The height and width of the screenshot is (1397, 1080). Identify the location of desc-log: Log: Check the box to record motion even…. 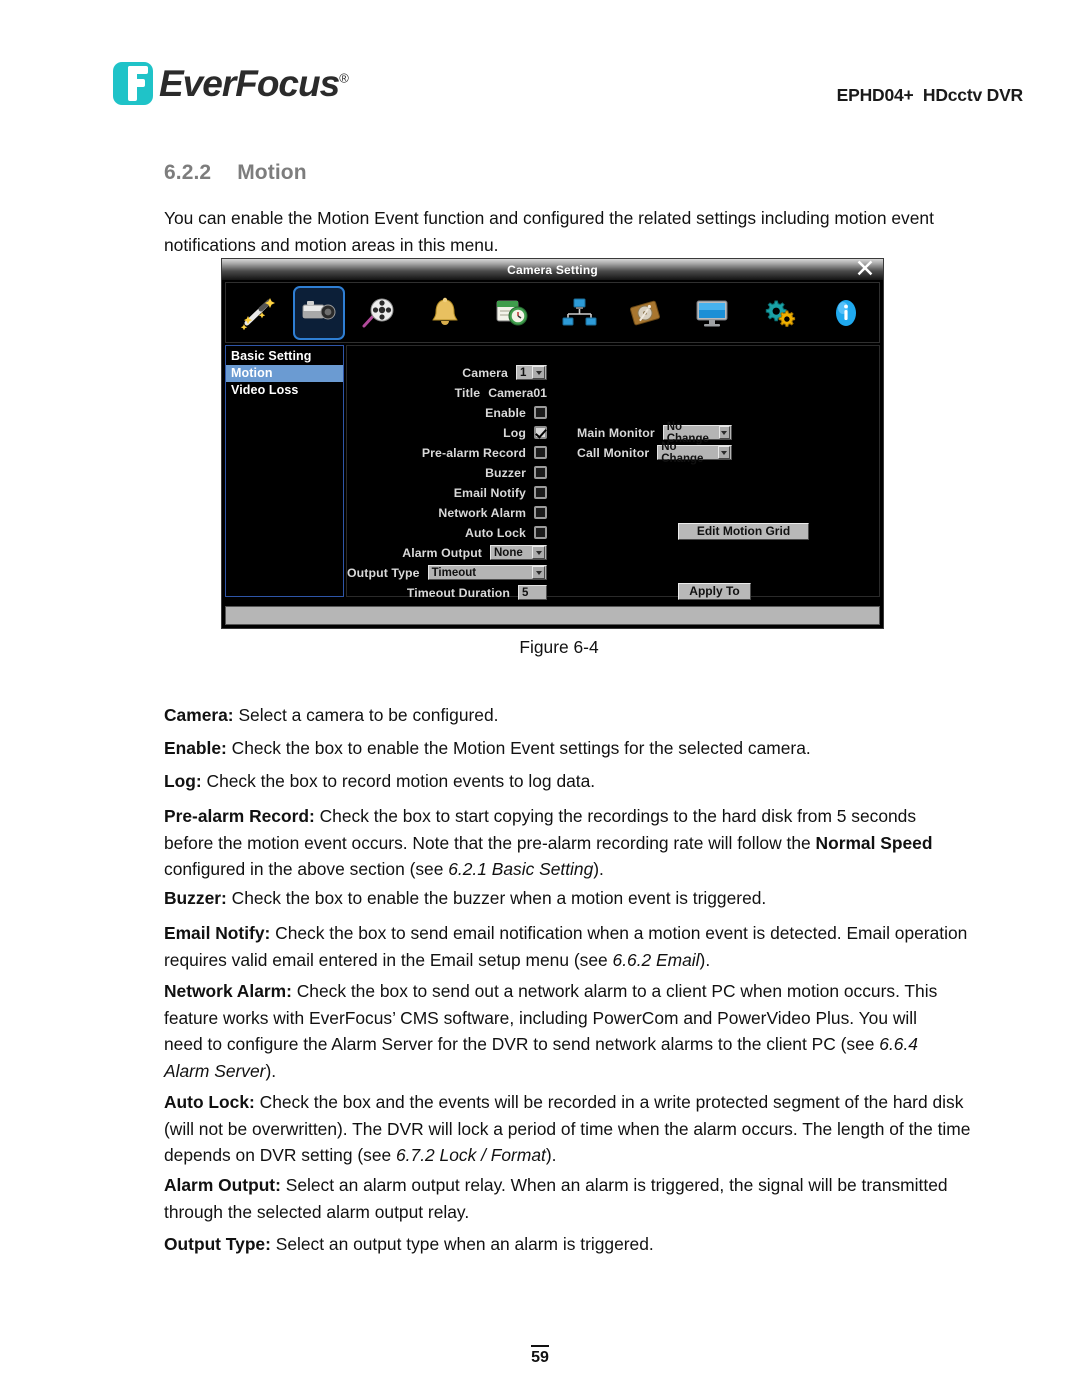
(559, 781).